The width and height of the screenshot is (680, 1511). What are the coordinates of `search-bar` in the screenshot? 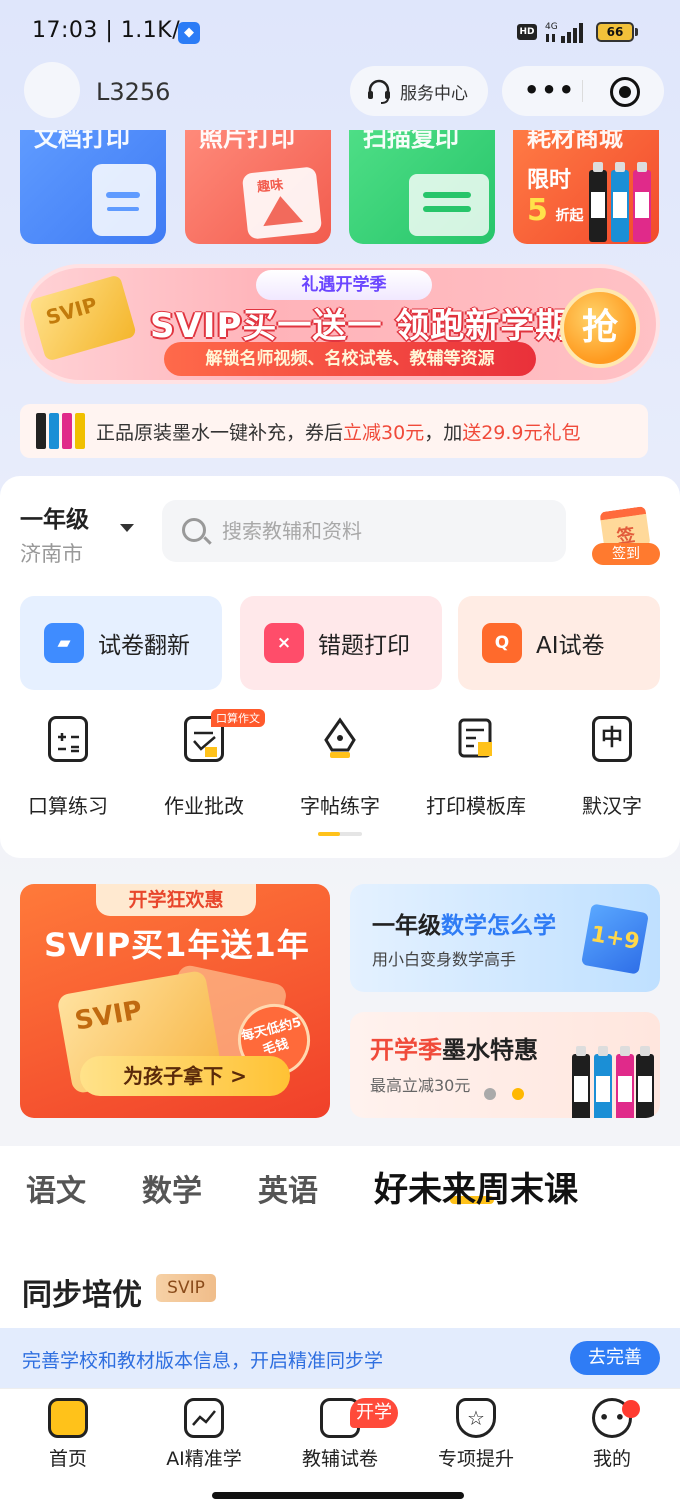 It's located at (364, 531).